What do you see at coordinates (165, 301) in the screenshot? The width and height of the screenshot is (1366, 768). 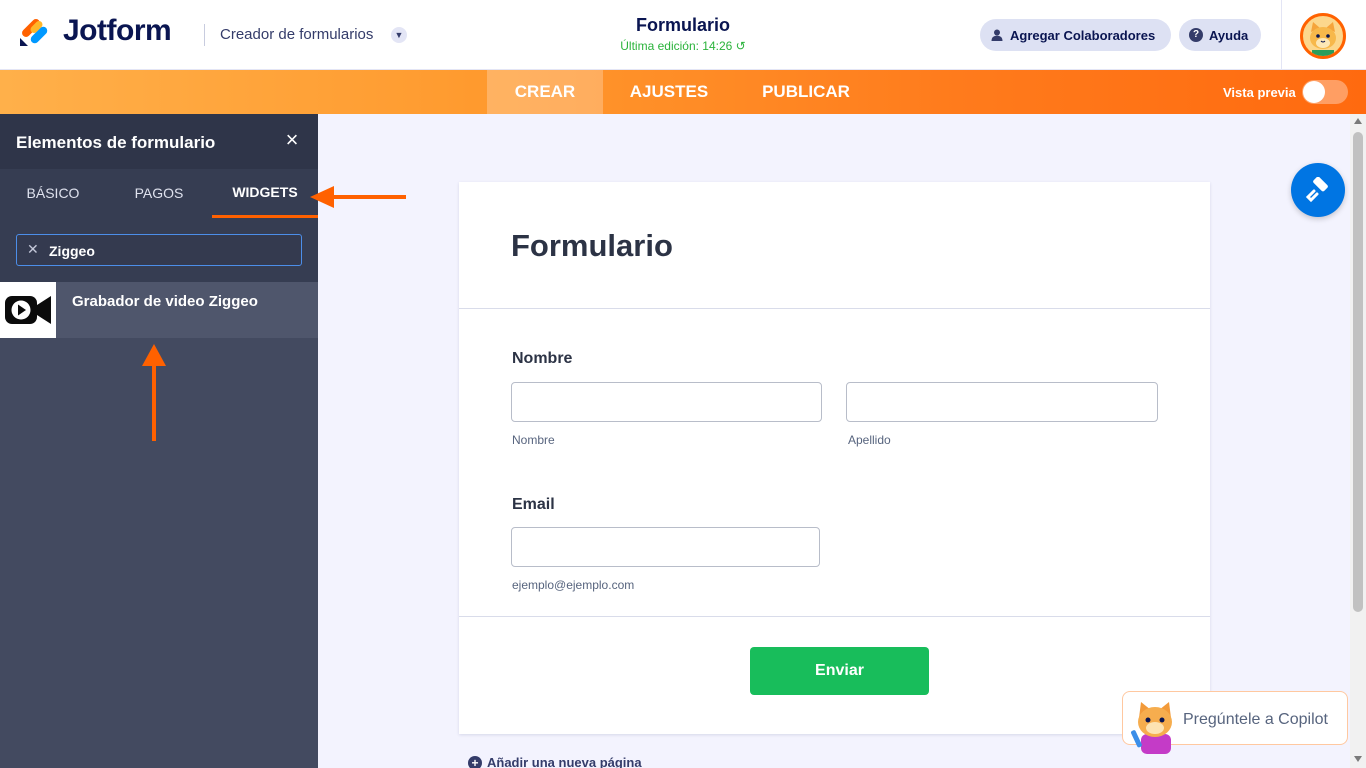 I see `widget-result-name: Grabador de video Ziggeo` at bounding box center [165, 301].